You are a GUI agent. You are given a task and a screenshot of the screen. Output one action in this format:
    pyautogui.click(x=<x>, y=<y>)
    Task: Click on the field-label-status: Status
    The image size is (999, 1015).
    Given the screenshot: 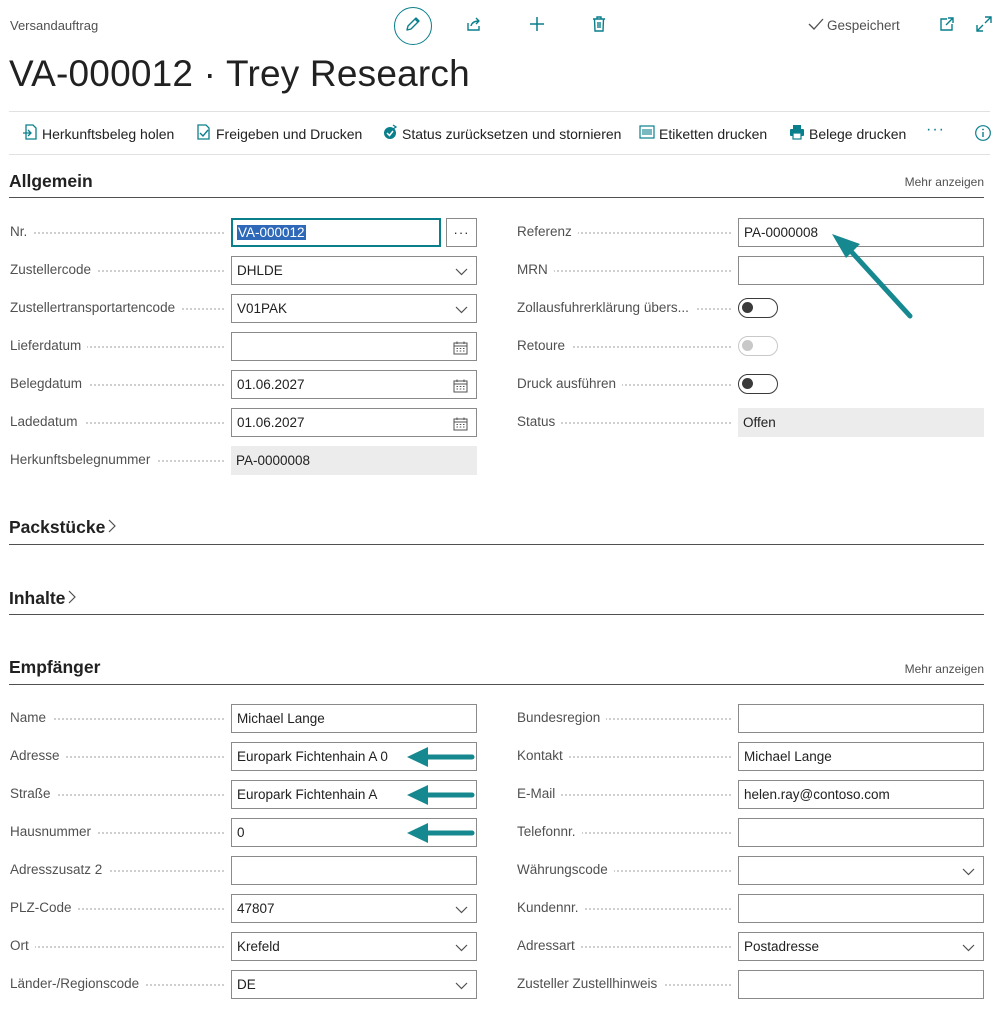 What is the action you would take?
    pyautogui.click(x=624, y=421)
    